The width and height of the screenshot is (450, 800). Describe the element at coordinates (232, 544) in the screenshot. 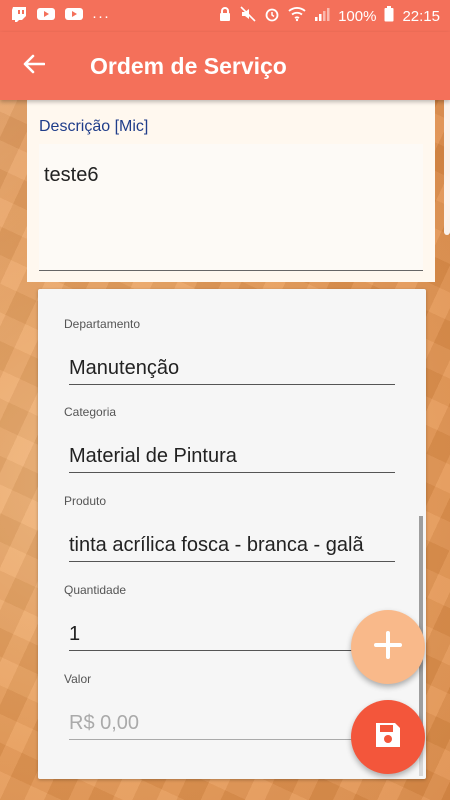

I see `product-field: tinta acrílica fosca - branca - galã` at that location.